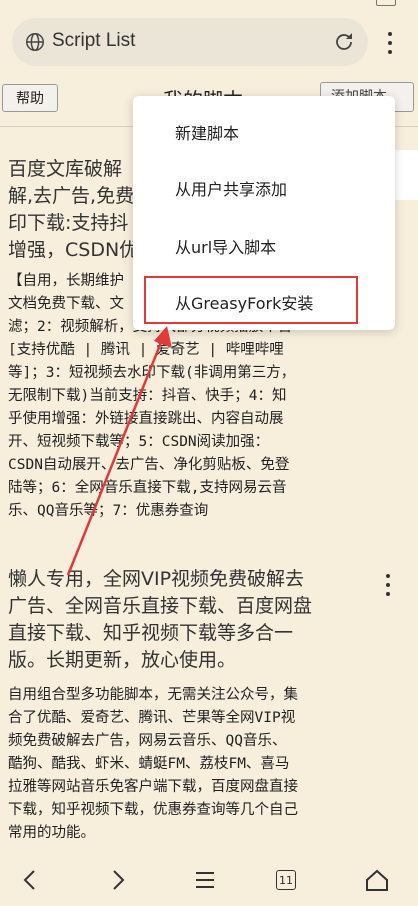  What do you see at coordinates (388, 586) in the screenshot?
I see `script-options-icon` at bounding box center [388, 586].